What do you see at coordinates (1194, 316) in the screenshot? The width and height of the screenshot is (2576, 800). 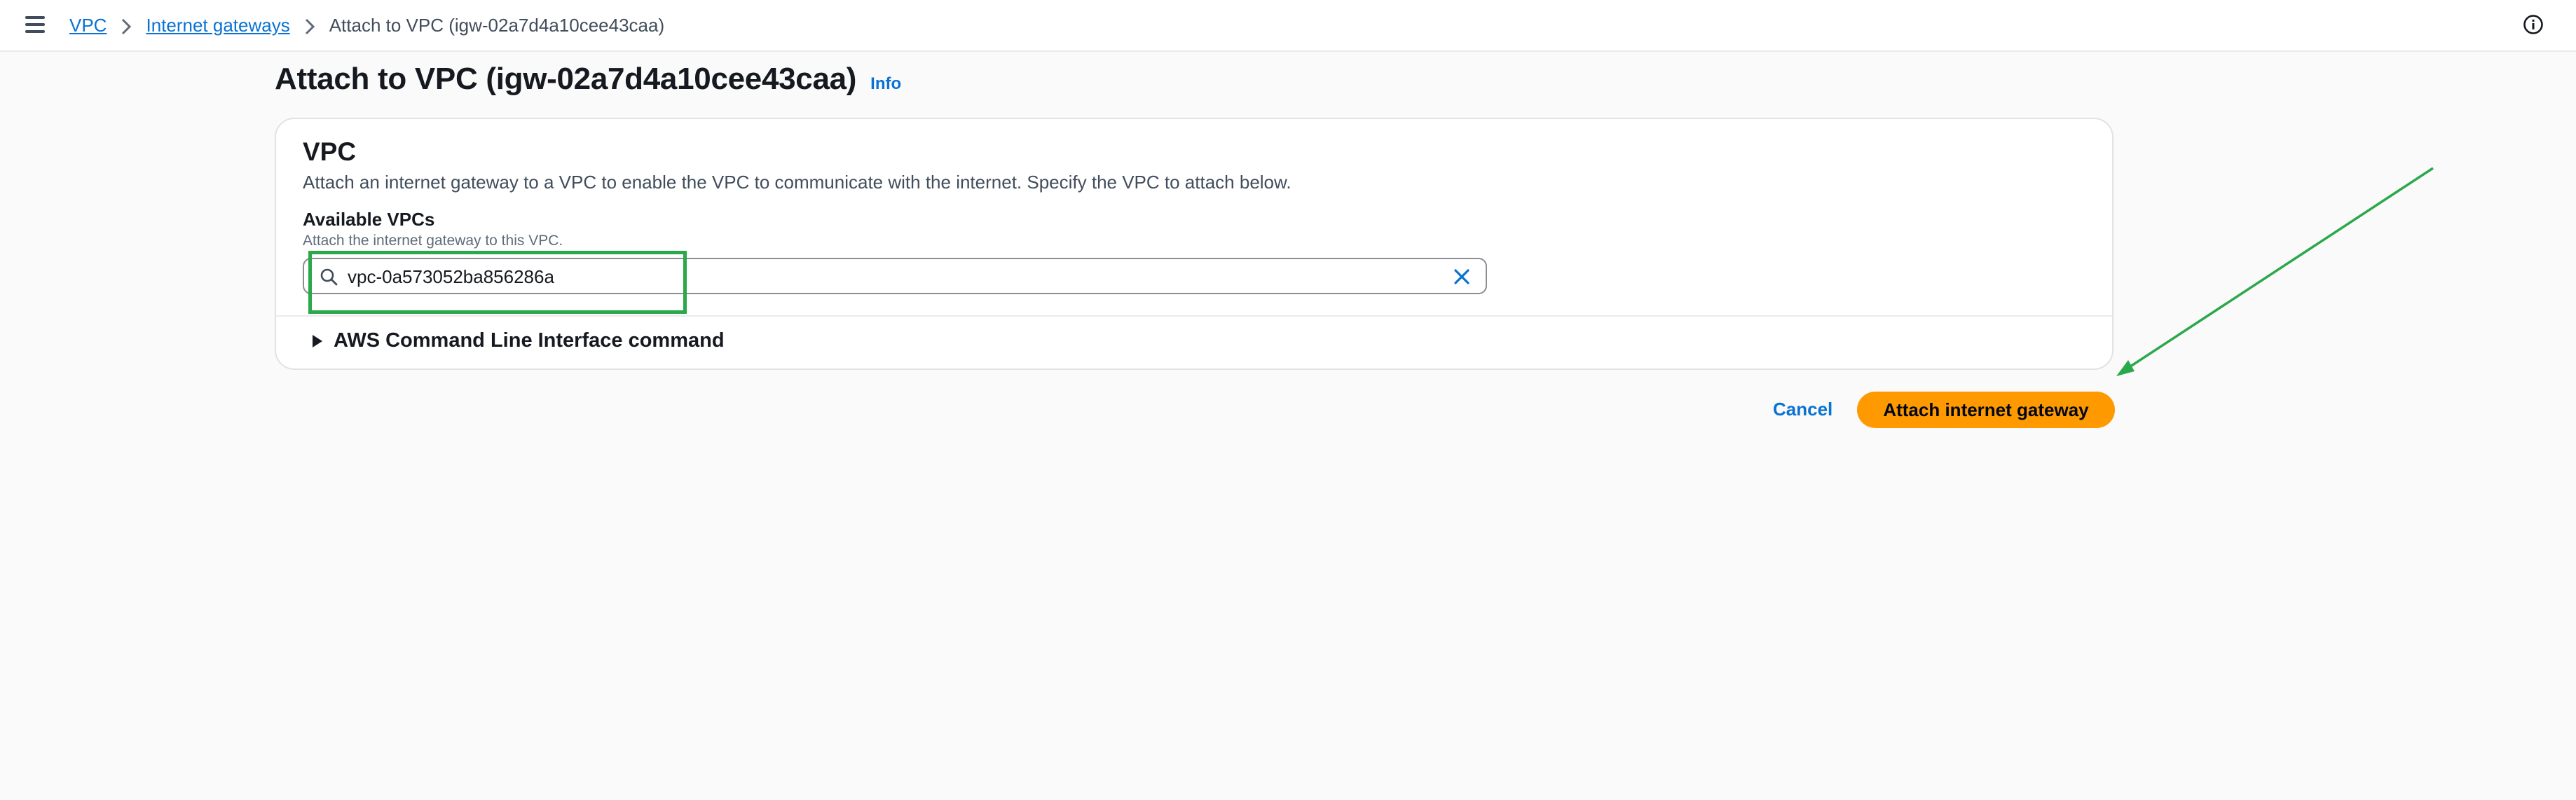 I see `divider` at bounding box center [1194, 316].